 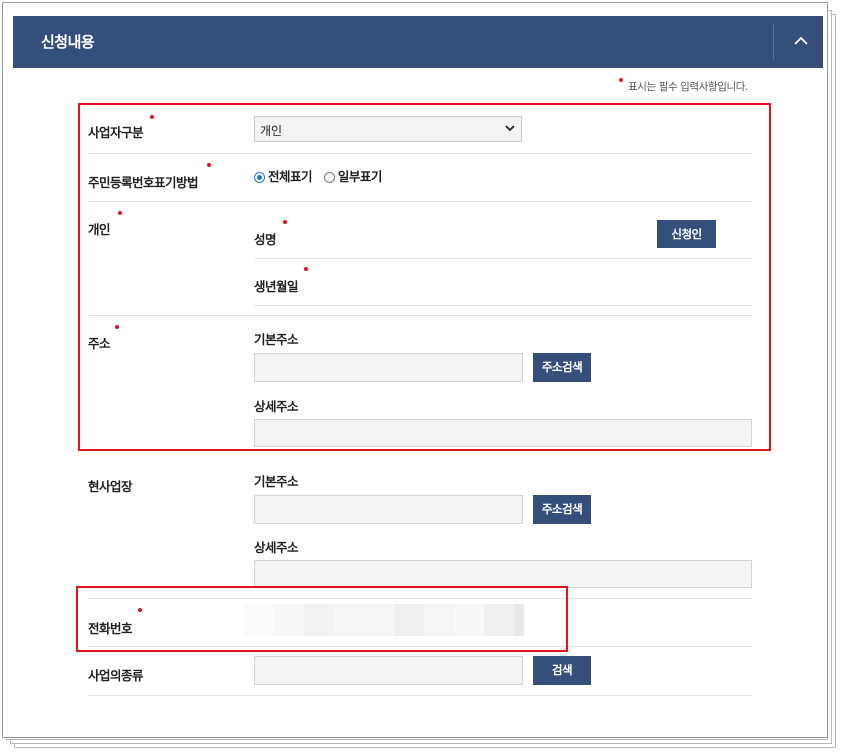 I want to click on collapse-button, so click(x=801, y=42).